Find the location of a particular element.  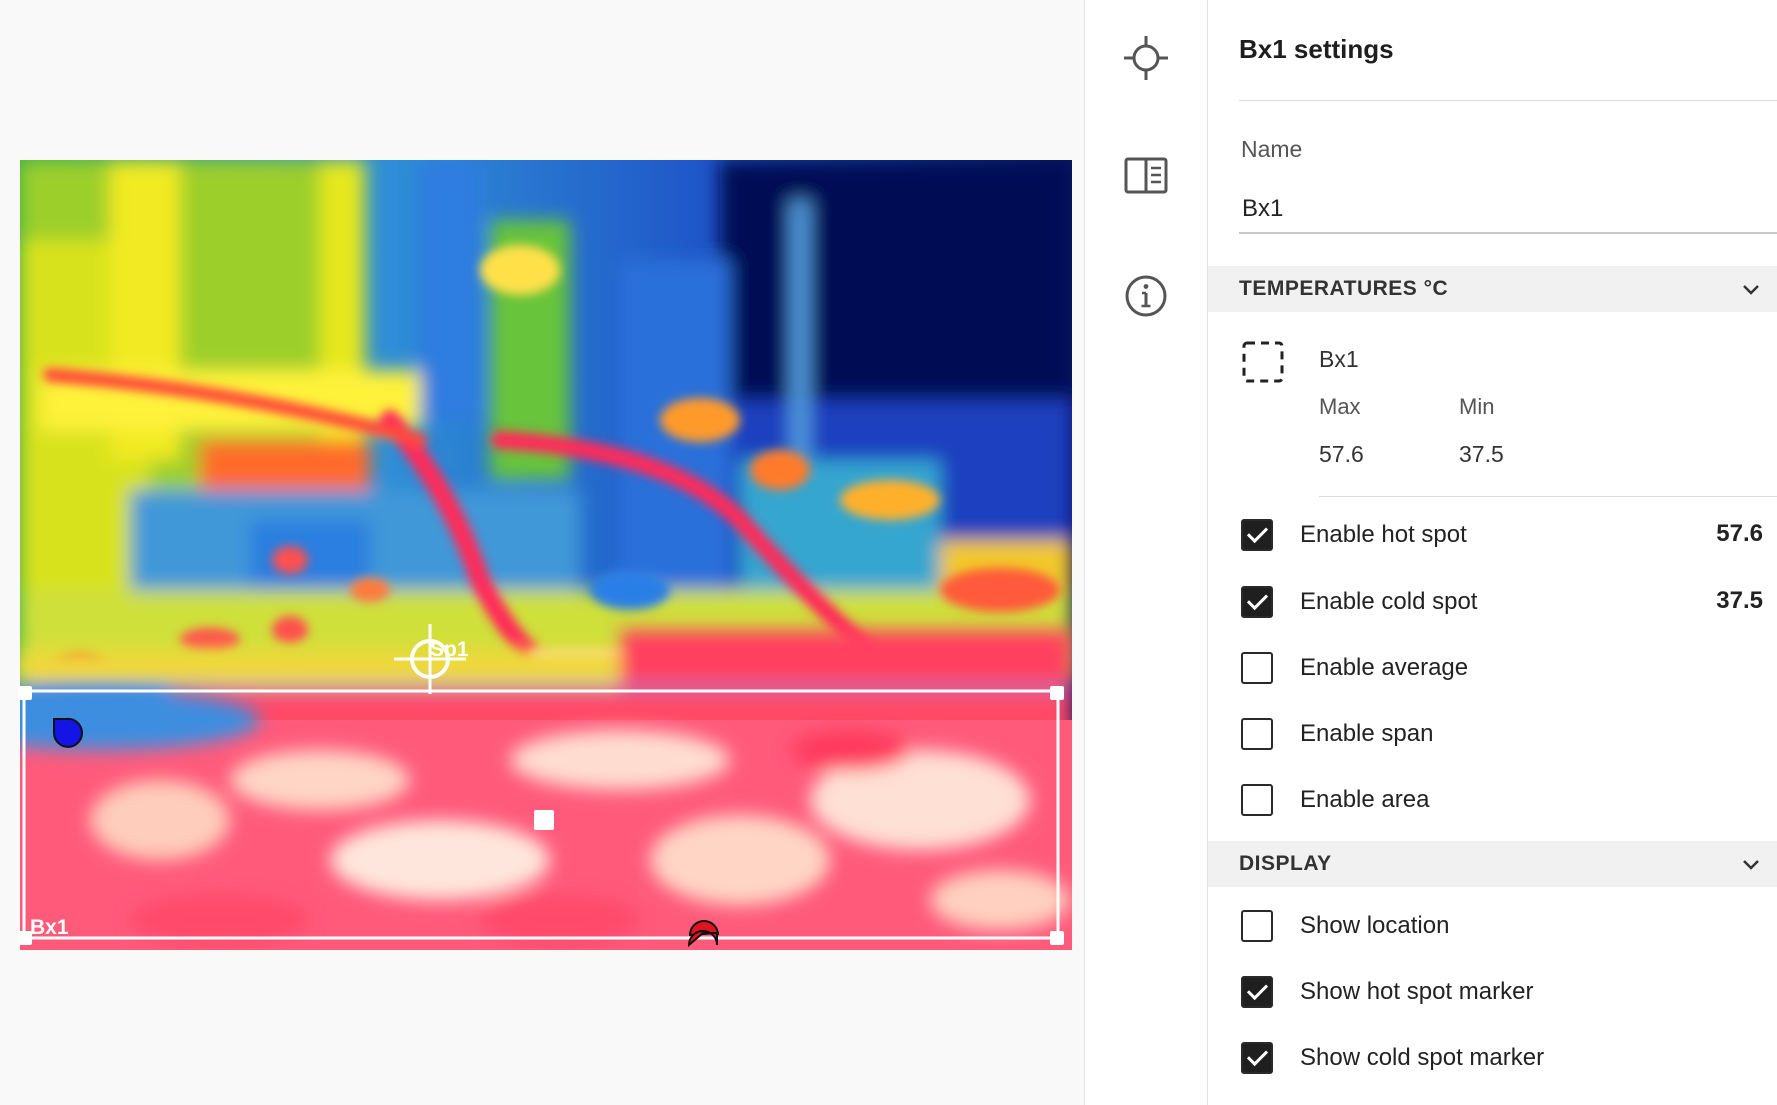

temperatures-section-label: TEMPERATURES °C is located at coordinates (1344, 288).